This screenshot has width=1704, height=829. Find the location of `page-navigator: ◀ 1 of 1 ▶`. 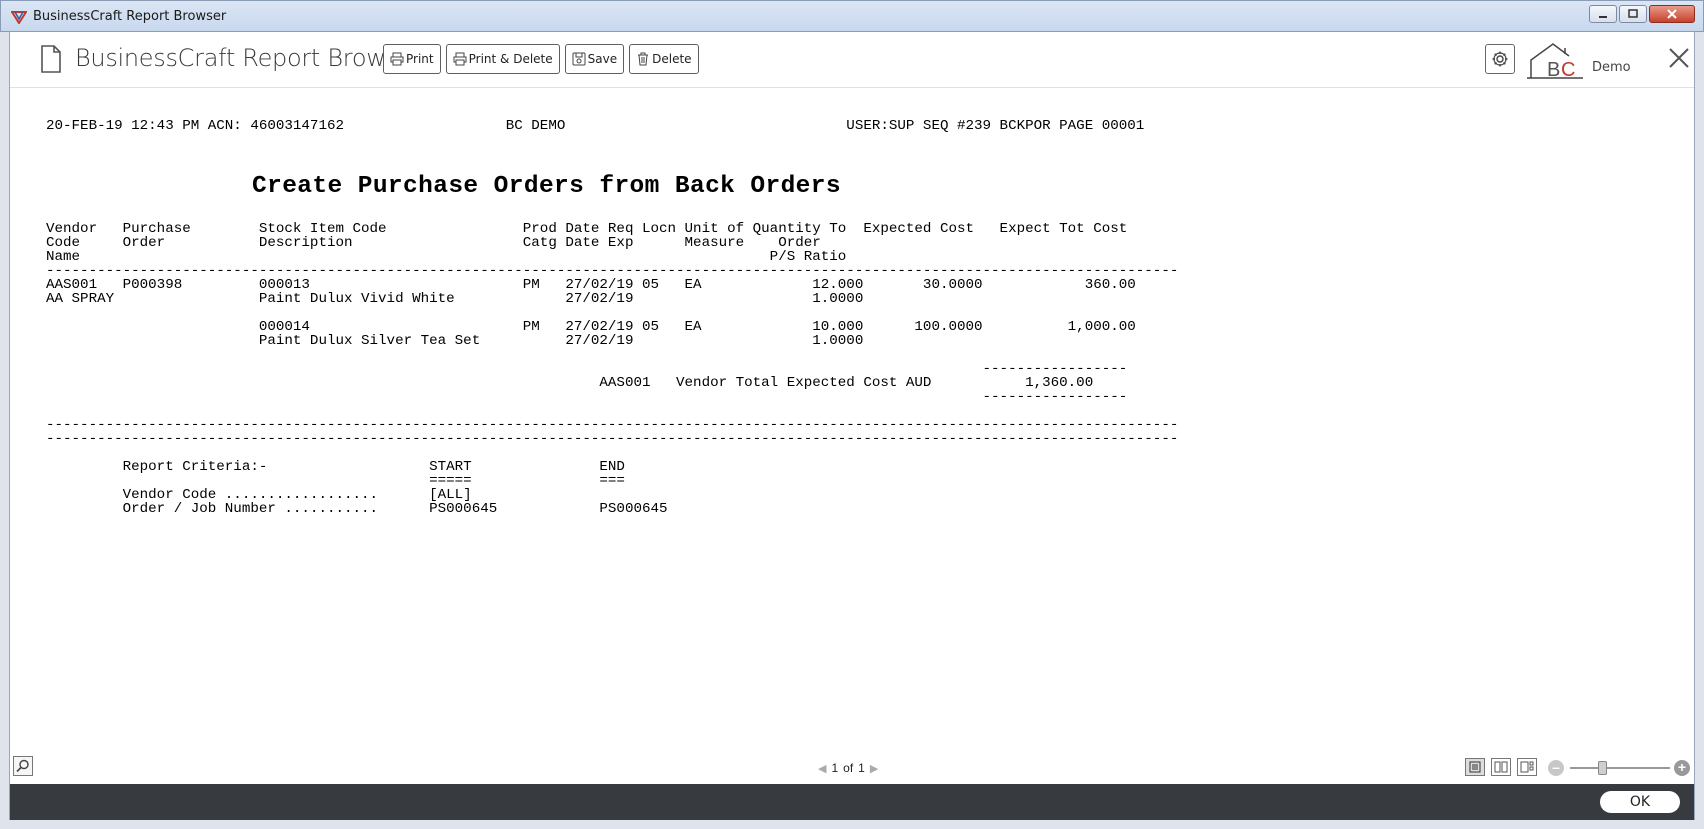

page-navigator: ◀ 1 of 1 ▶ is located at coordinates (848, 768).